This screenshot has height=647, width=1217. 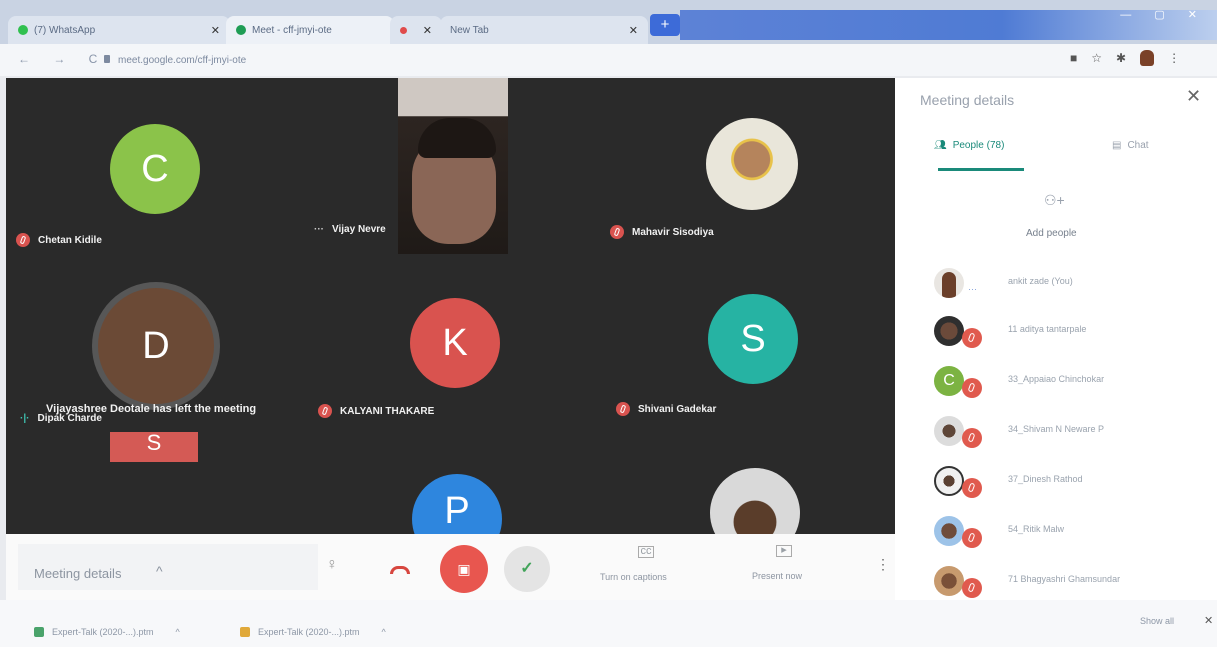 What do you see at coordinates (403, 30) in the screenshot?
I see `recording-dot-icon` at bounding box center [403, 30].